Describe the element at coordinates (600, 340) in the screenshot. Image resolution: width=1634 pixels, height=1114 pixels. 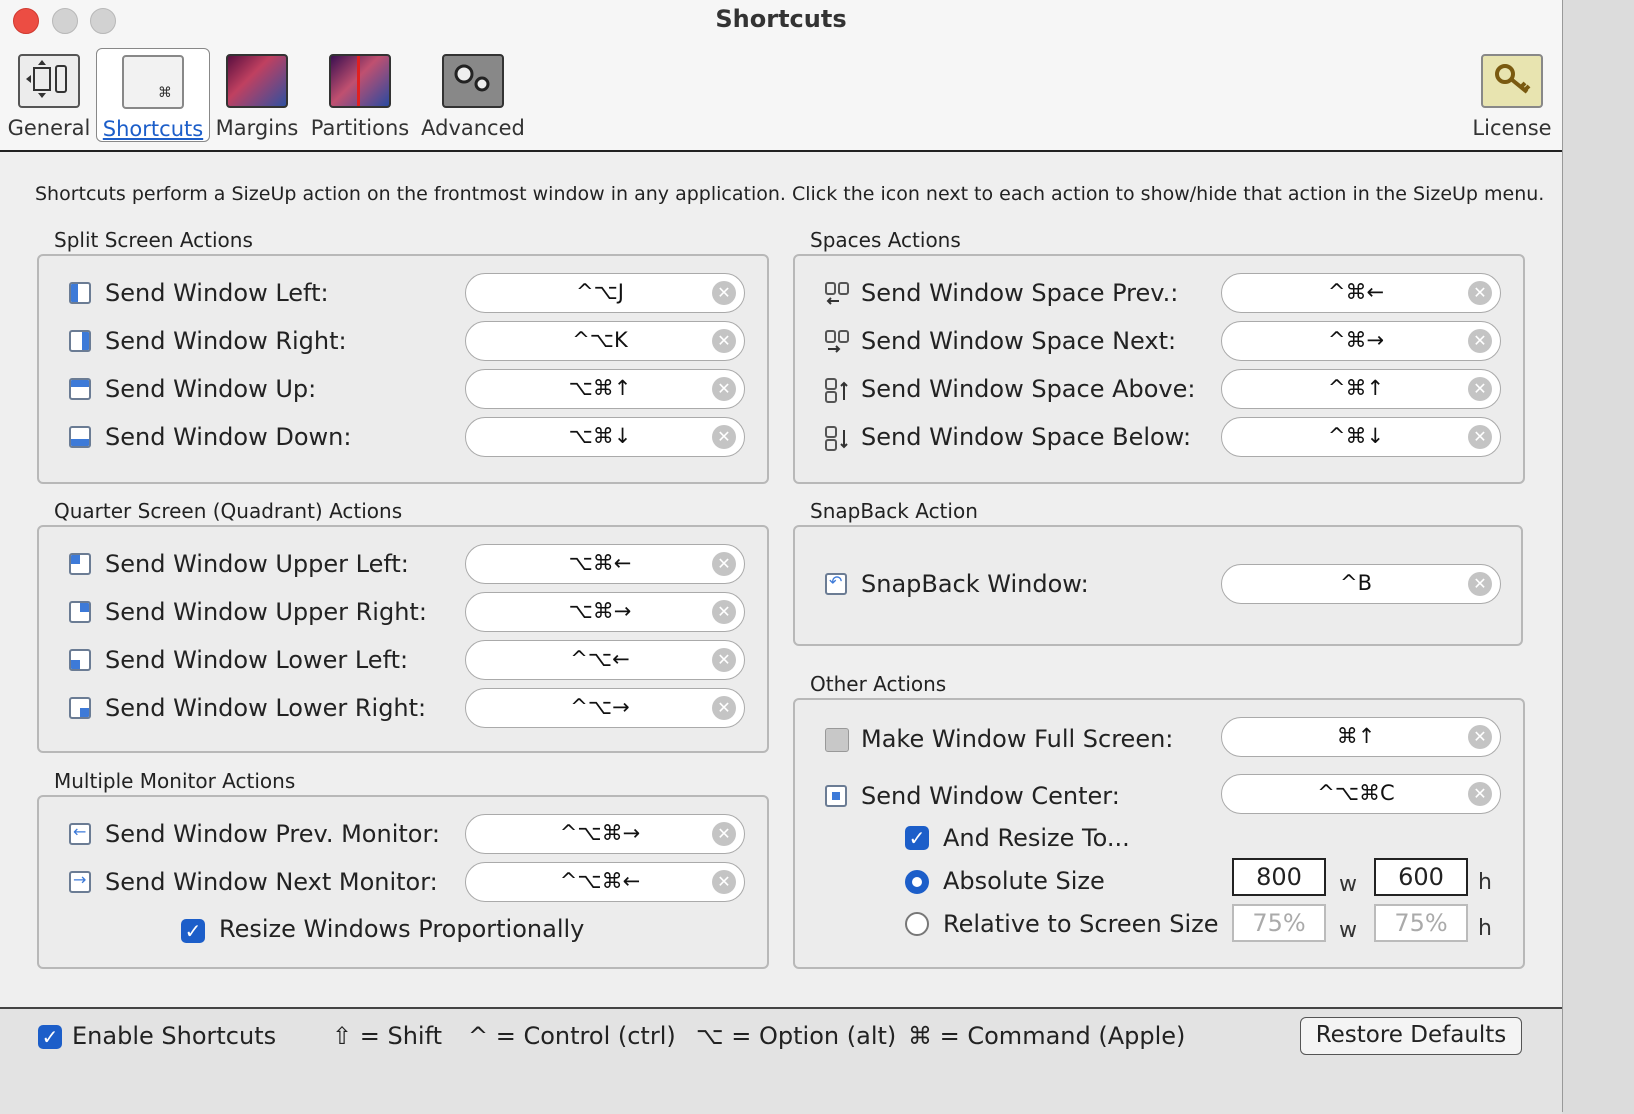
I see `send-right-key: ^⌥K` at that location.